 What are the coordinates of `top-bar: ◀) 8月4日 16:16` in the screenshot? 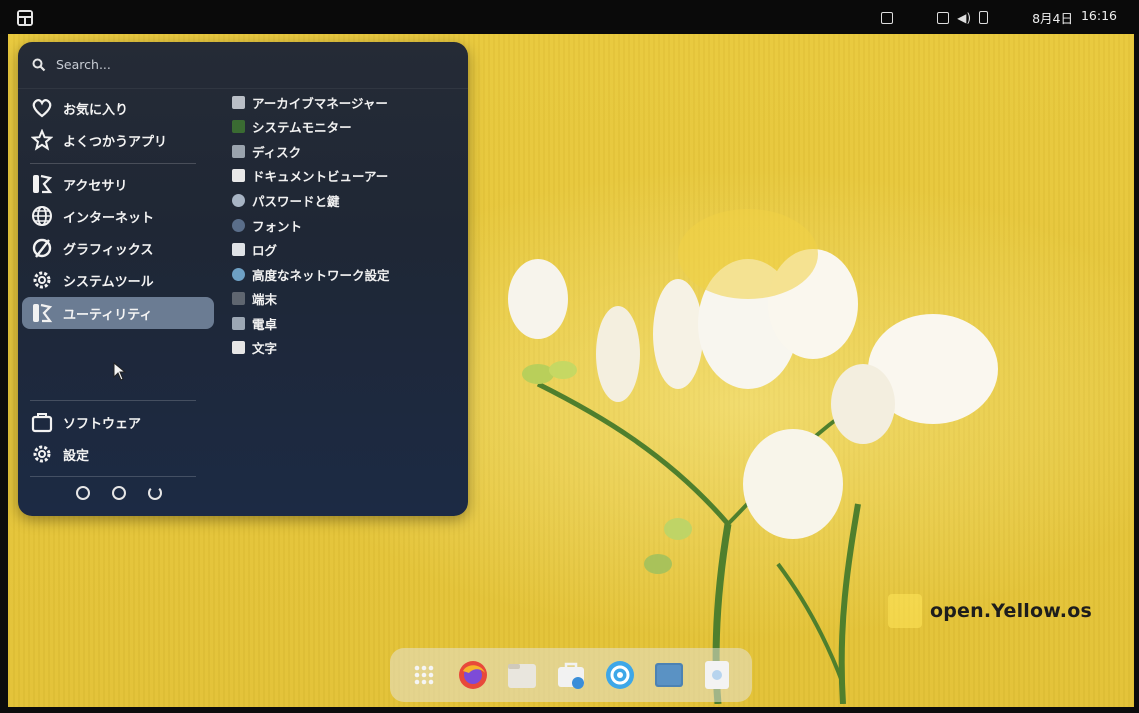 It's located at (569, 17).